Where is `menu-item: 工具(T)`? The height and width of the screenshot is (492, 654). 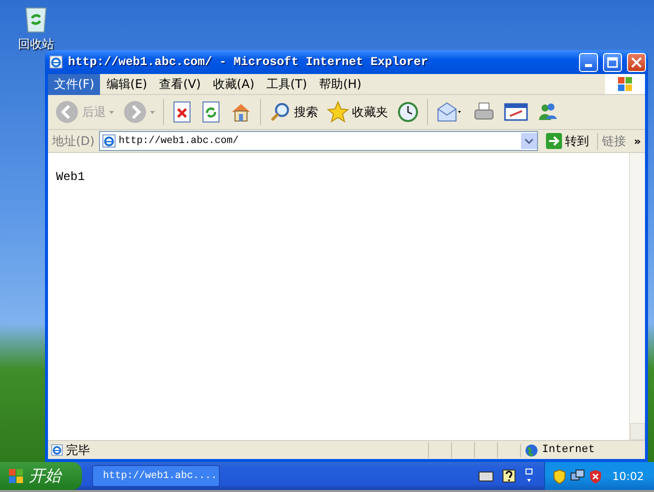 menu-item: 工具(T) is located at coordinates (287, 84).